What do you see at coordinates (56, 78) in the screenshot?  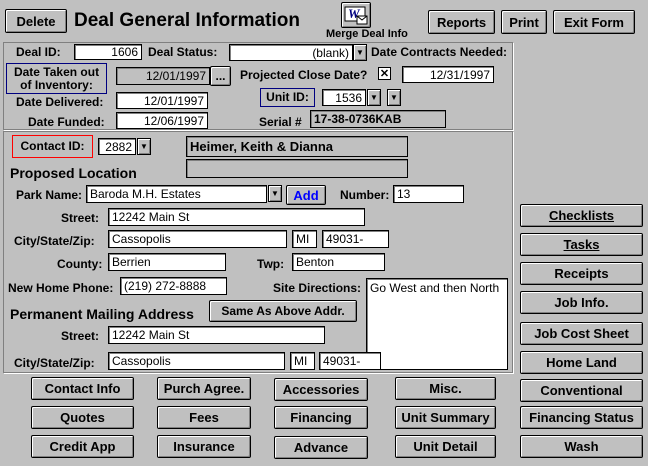 I see `date-taken-label: Date Taken out of Inventory:` at bounding box center [56, 78].